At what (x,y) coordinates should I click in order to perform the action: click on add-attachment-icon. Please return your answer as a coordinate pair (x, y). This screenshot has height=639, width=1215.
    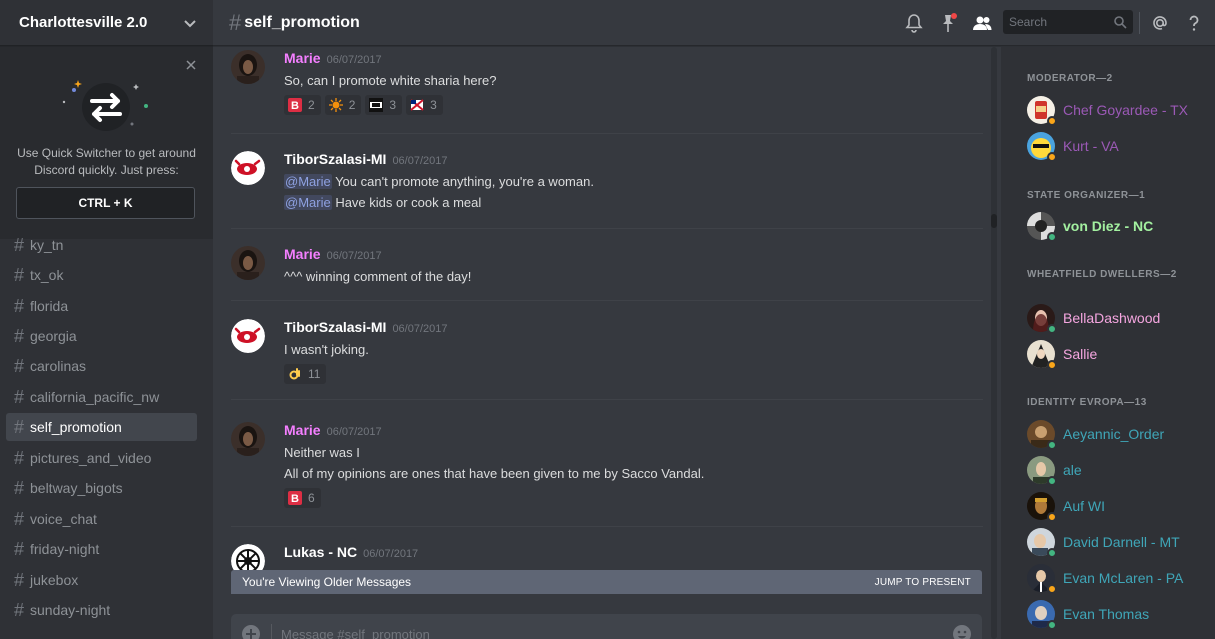
    Looking at the image, I should click on (251, 631).